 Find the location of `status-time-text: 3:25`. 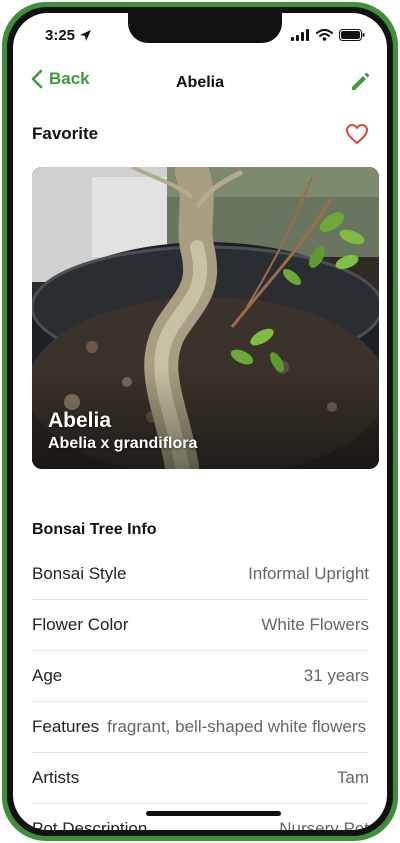

status-time-text: 3:25 is located at coordinates (60, 35).